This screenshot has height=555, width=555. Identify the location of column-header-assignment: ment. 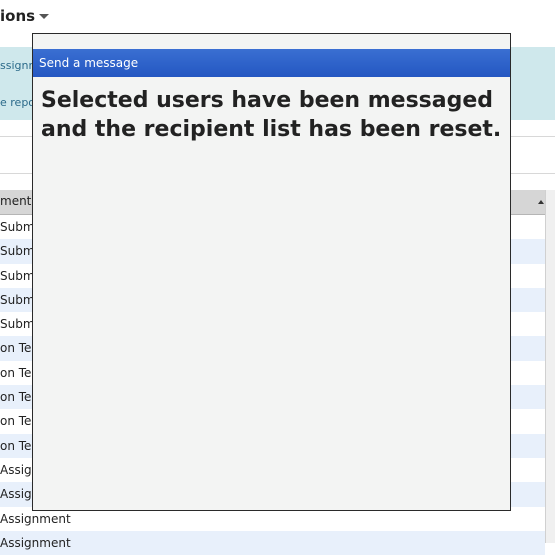
(15, 201).